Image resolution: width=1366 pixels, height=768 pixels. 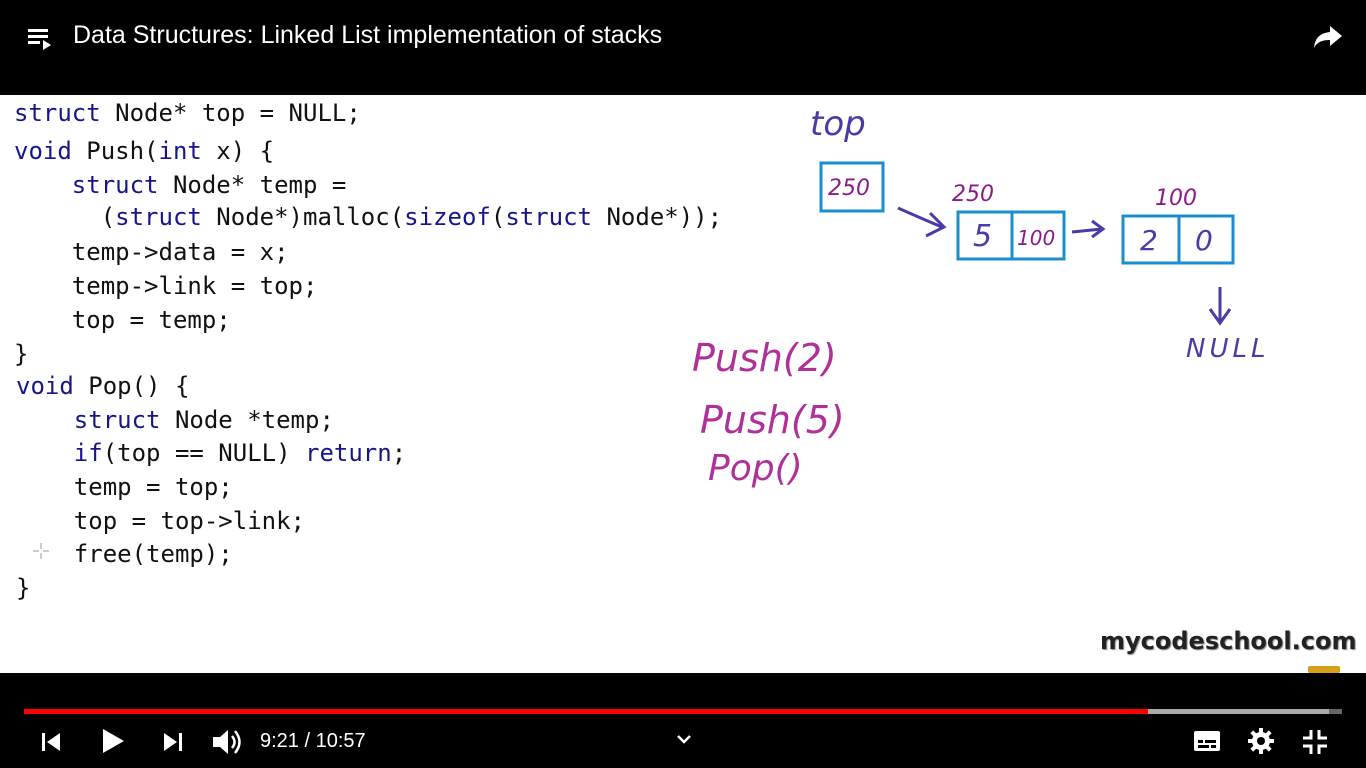 I want to click on node1-address: 250, so click(x=973, y=194).